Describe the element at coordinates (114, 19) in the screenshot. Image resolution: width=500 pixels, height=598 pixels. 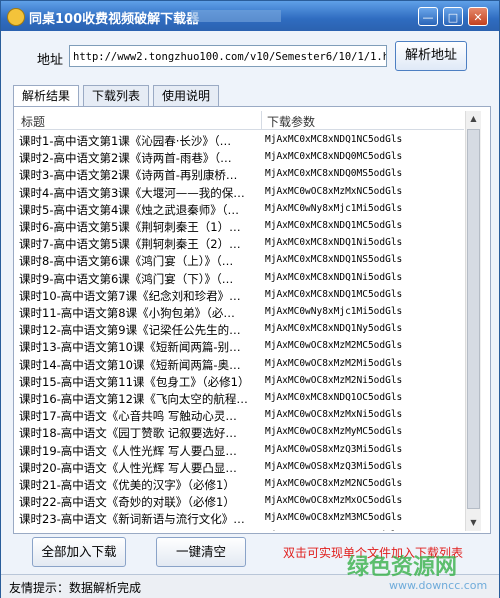
I see `window-title: 同桌100收费视频破解下载器` at that location.